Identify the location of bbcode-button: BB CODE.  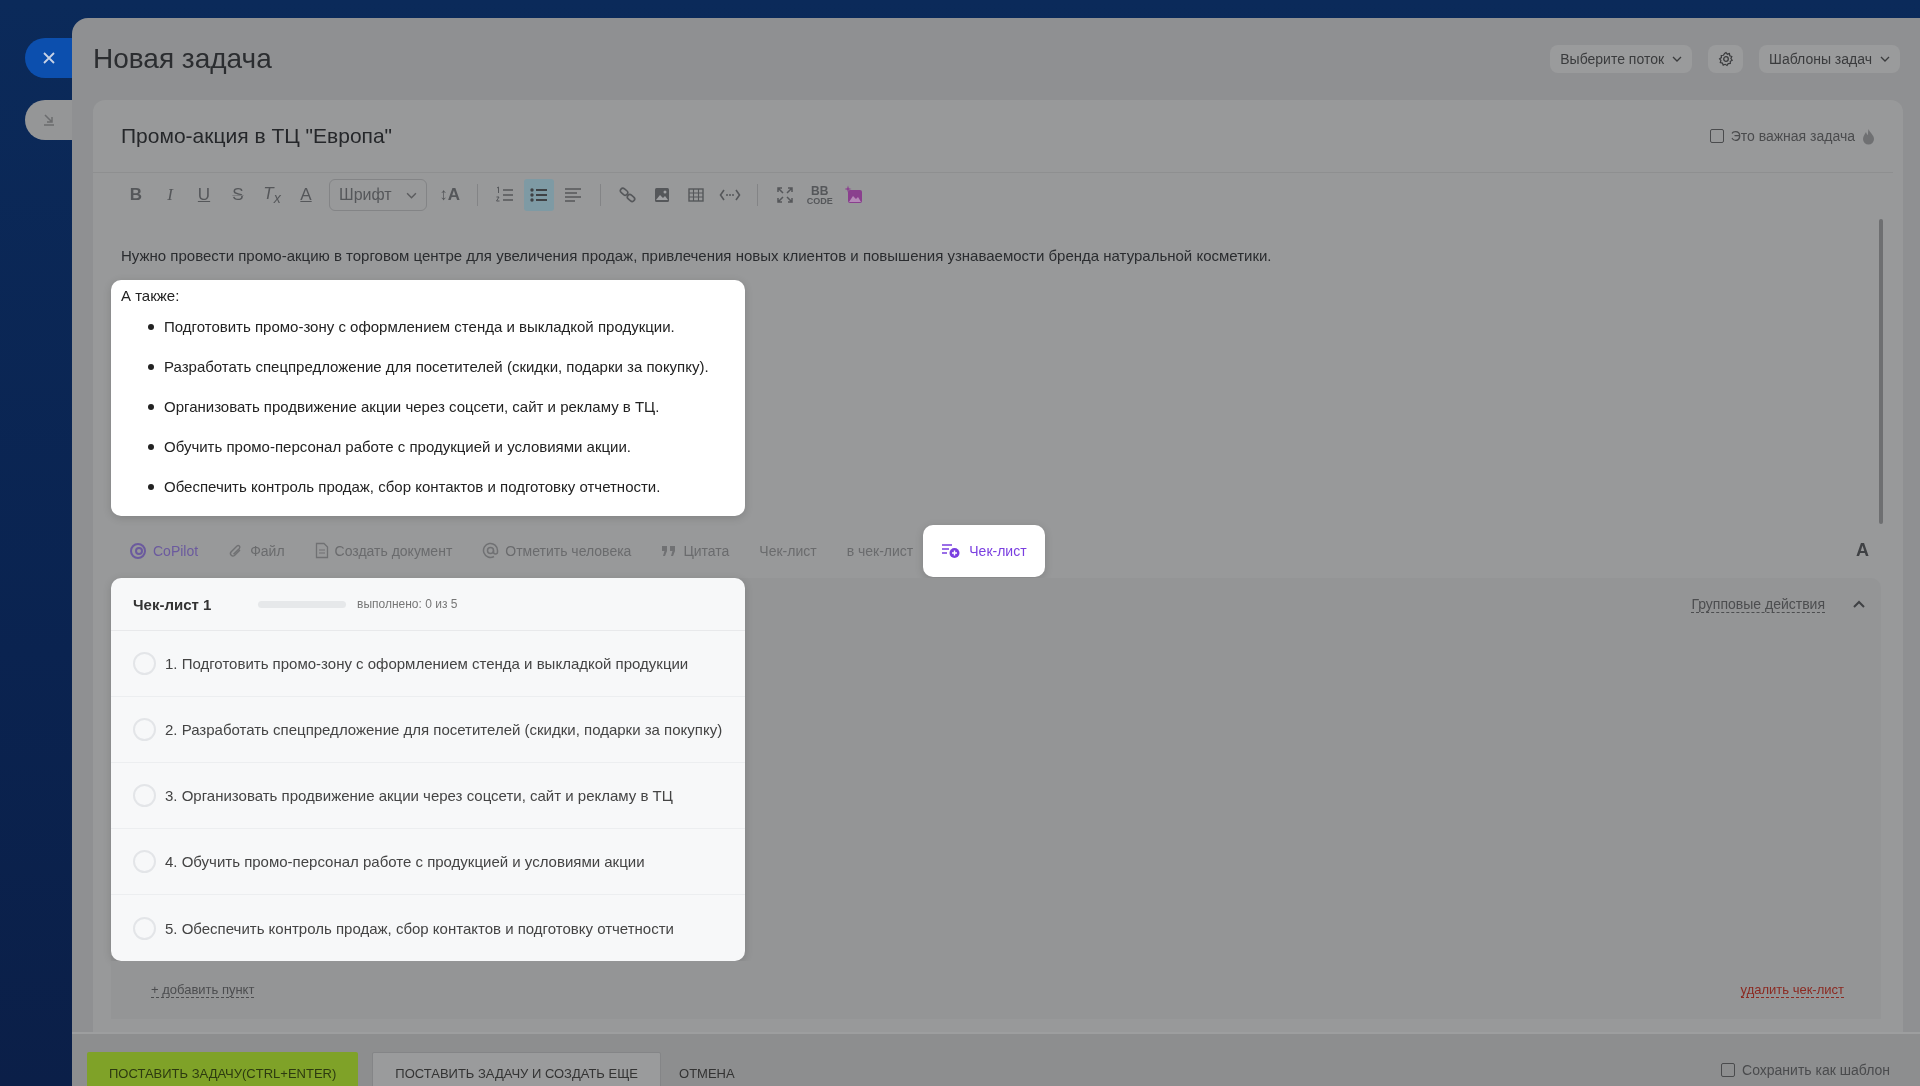
(819, 195).